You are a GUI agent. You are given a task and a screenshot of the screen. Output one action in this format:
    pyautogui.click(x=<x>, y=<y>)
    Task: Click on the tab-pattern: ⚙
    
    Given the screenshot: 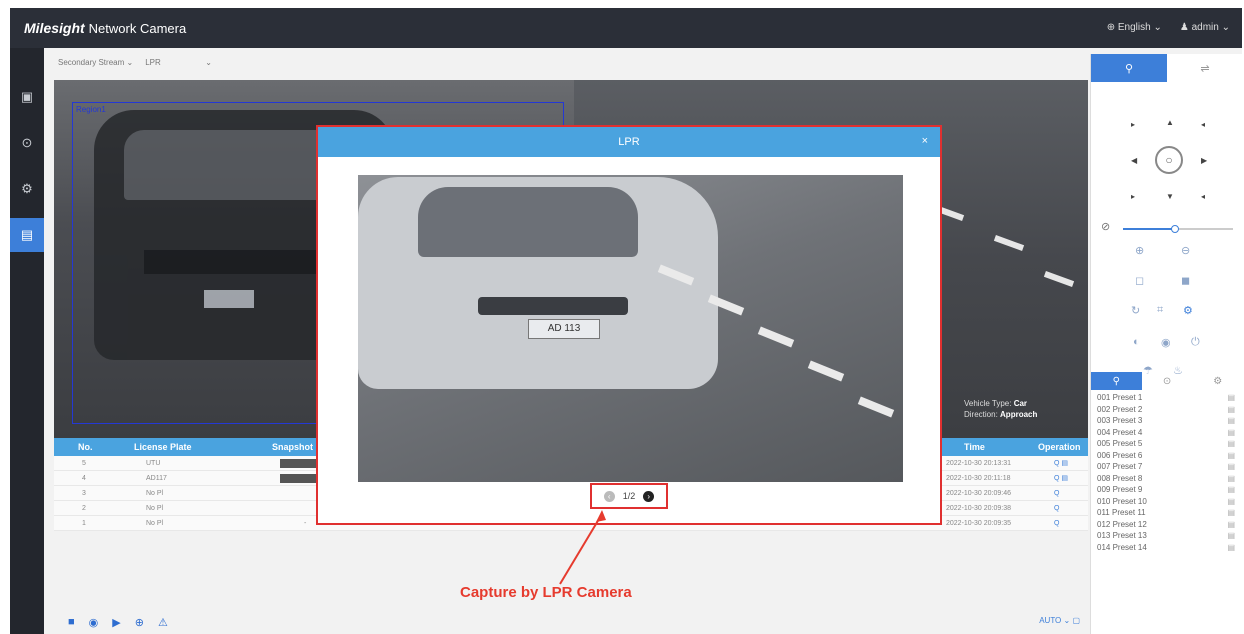 What is the action you would take?
    pyautogui.click(x=1217, y=381)
    